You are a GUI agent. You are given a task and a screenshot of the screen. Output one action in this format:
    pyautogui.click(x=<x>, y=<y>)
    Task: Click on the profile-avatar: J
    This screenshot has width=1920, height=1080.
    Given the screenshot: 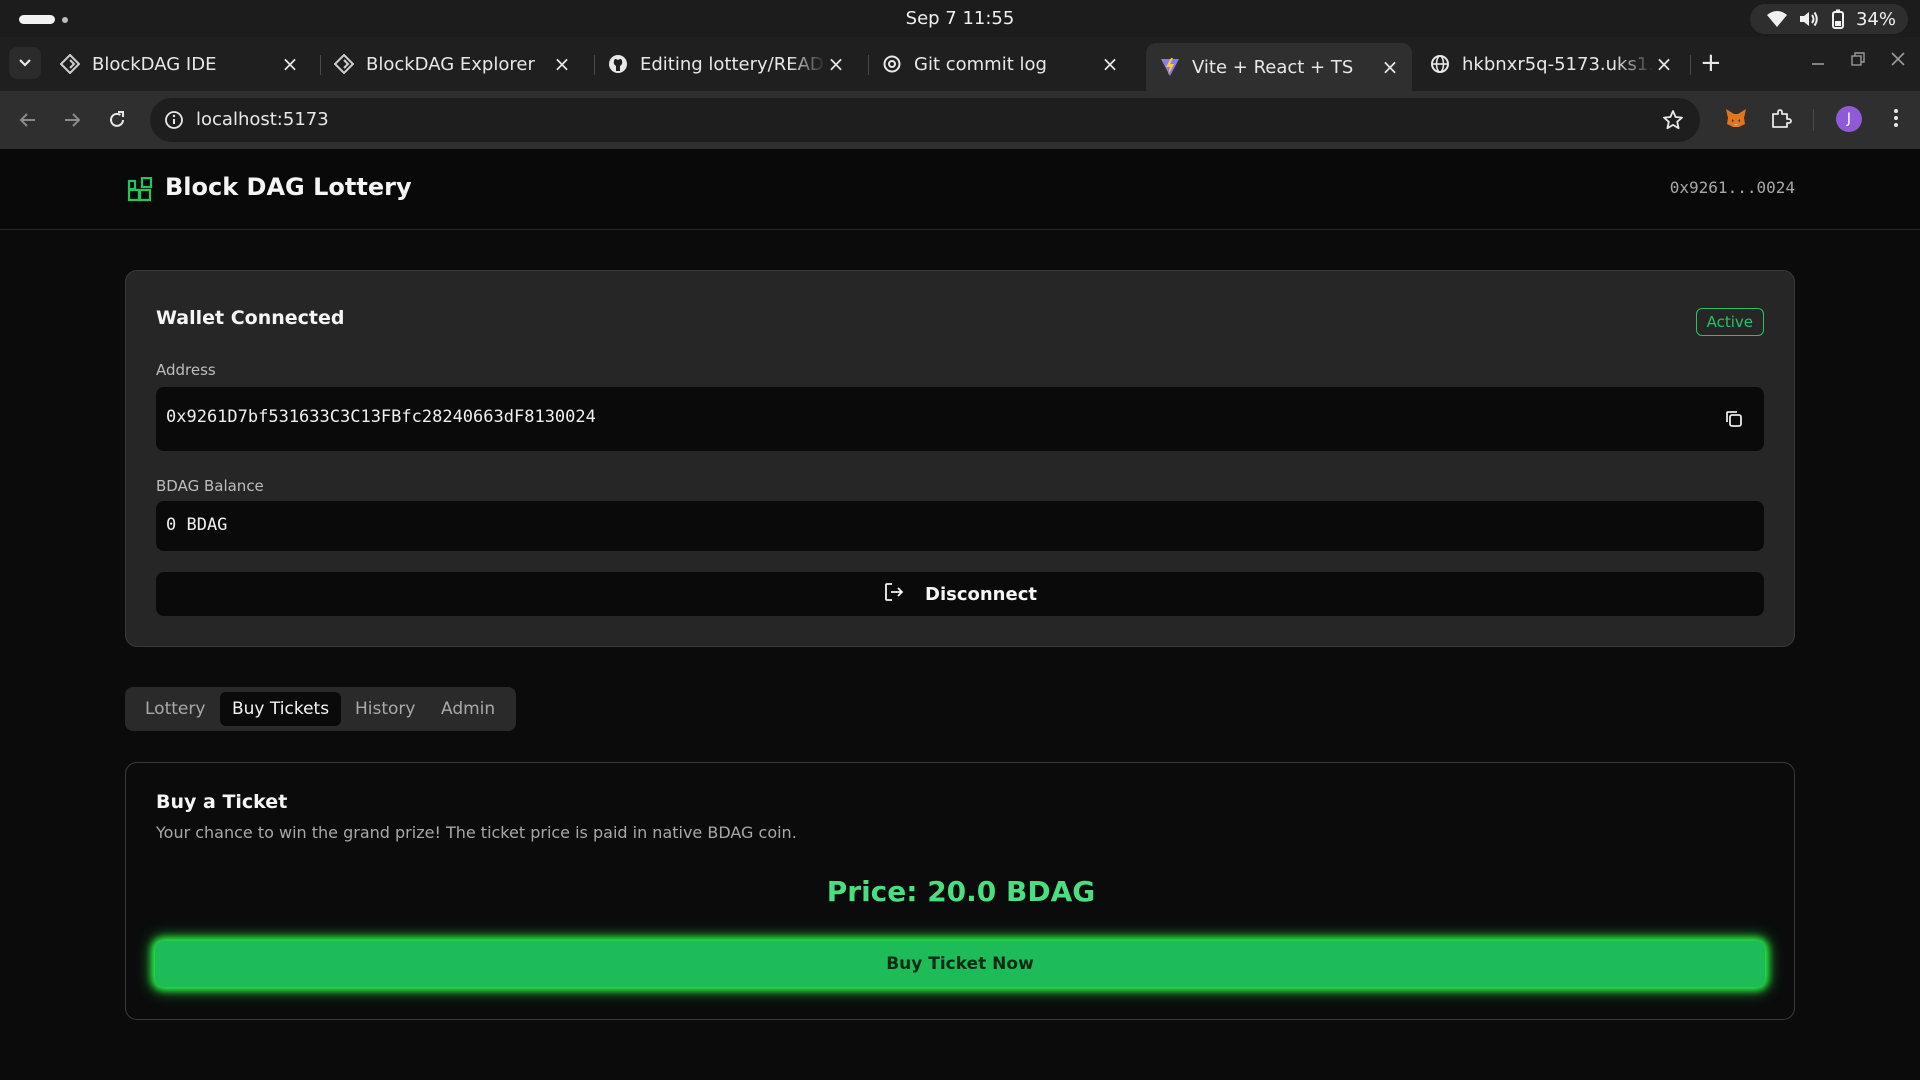 What is the action you would take?
    pyautogui.click(x=1849, y=119)
    